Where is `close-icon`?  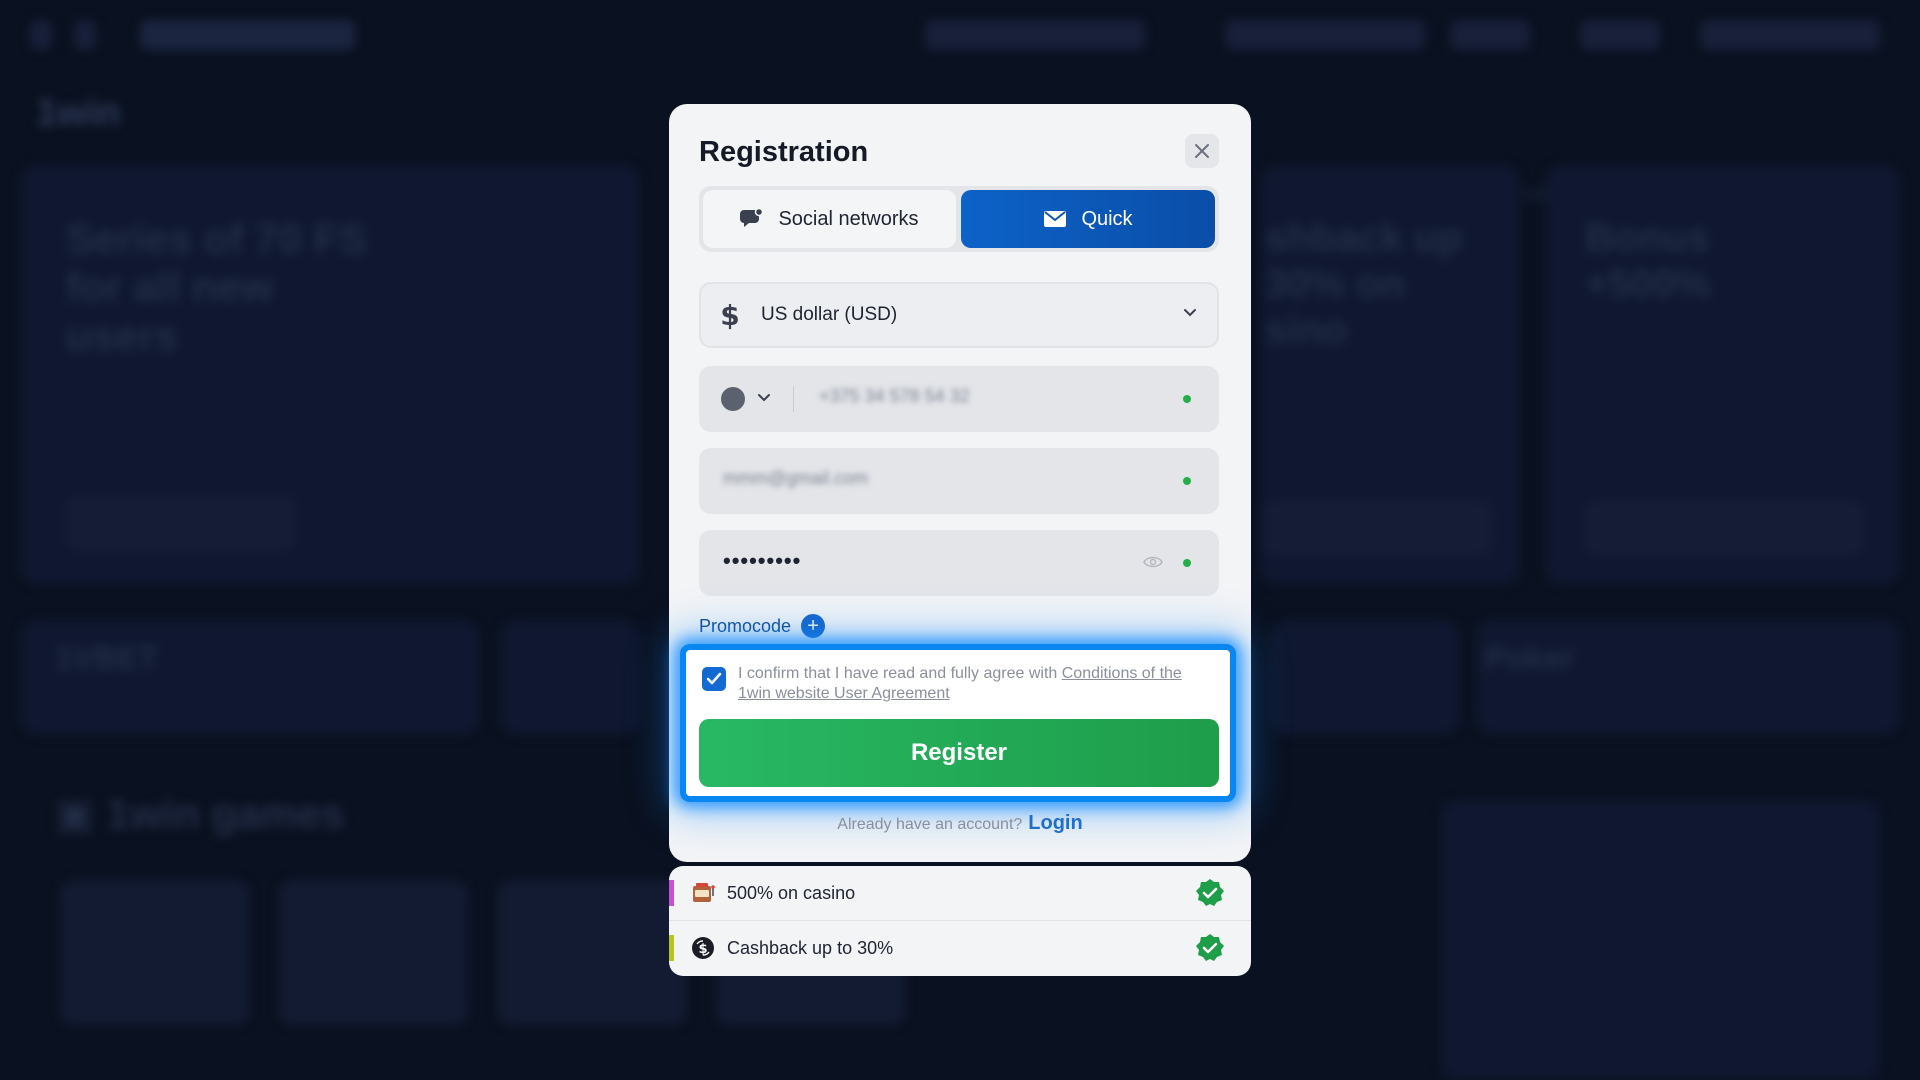 close-icon is located at coordinates (1202, 151).